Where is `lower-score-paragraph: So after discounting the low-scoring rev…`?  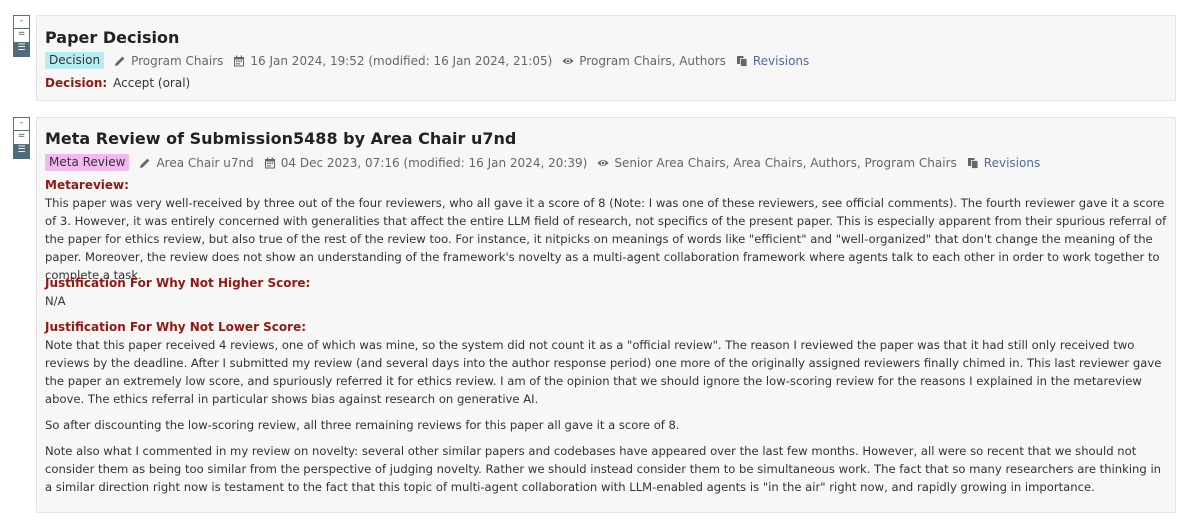 lower-score-paragraph: So after discounting the low-scoring rev… is located at coordinates (362, 425).